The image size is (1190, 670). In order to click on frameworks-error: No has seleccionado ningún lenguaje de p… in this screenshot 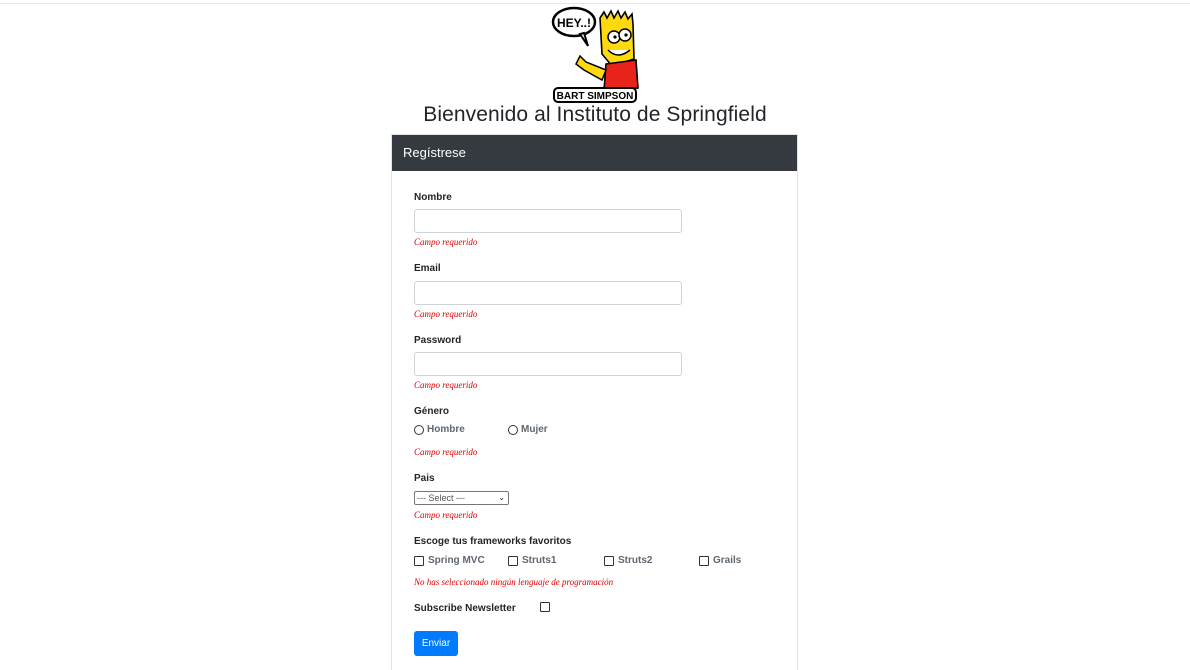, I will do `click(514, 582)`.